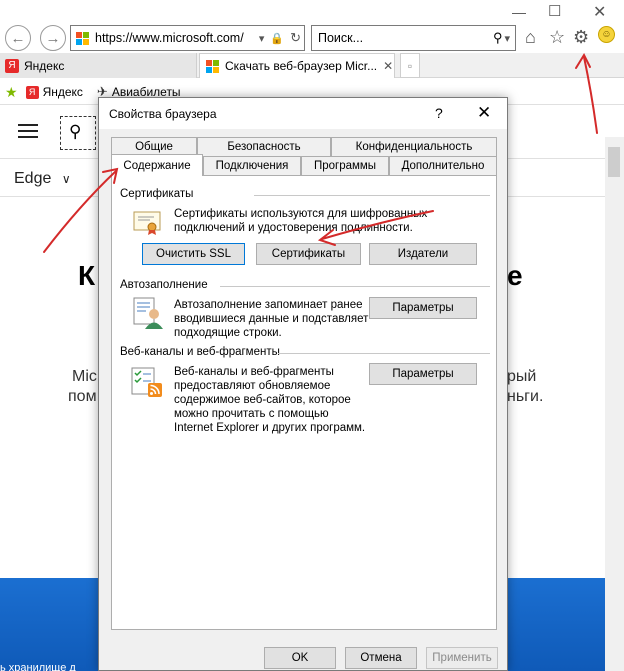 This screenshot has height=671, width=624. I want to click on feeds-description: Internet Explorer и других программ., so click(270, 428).